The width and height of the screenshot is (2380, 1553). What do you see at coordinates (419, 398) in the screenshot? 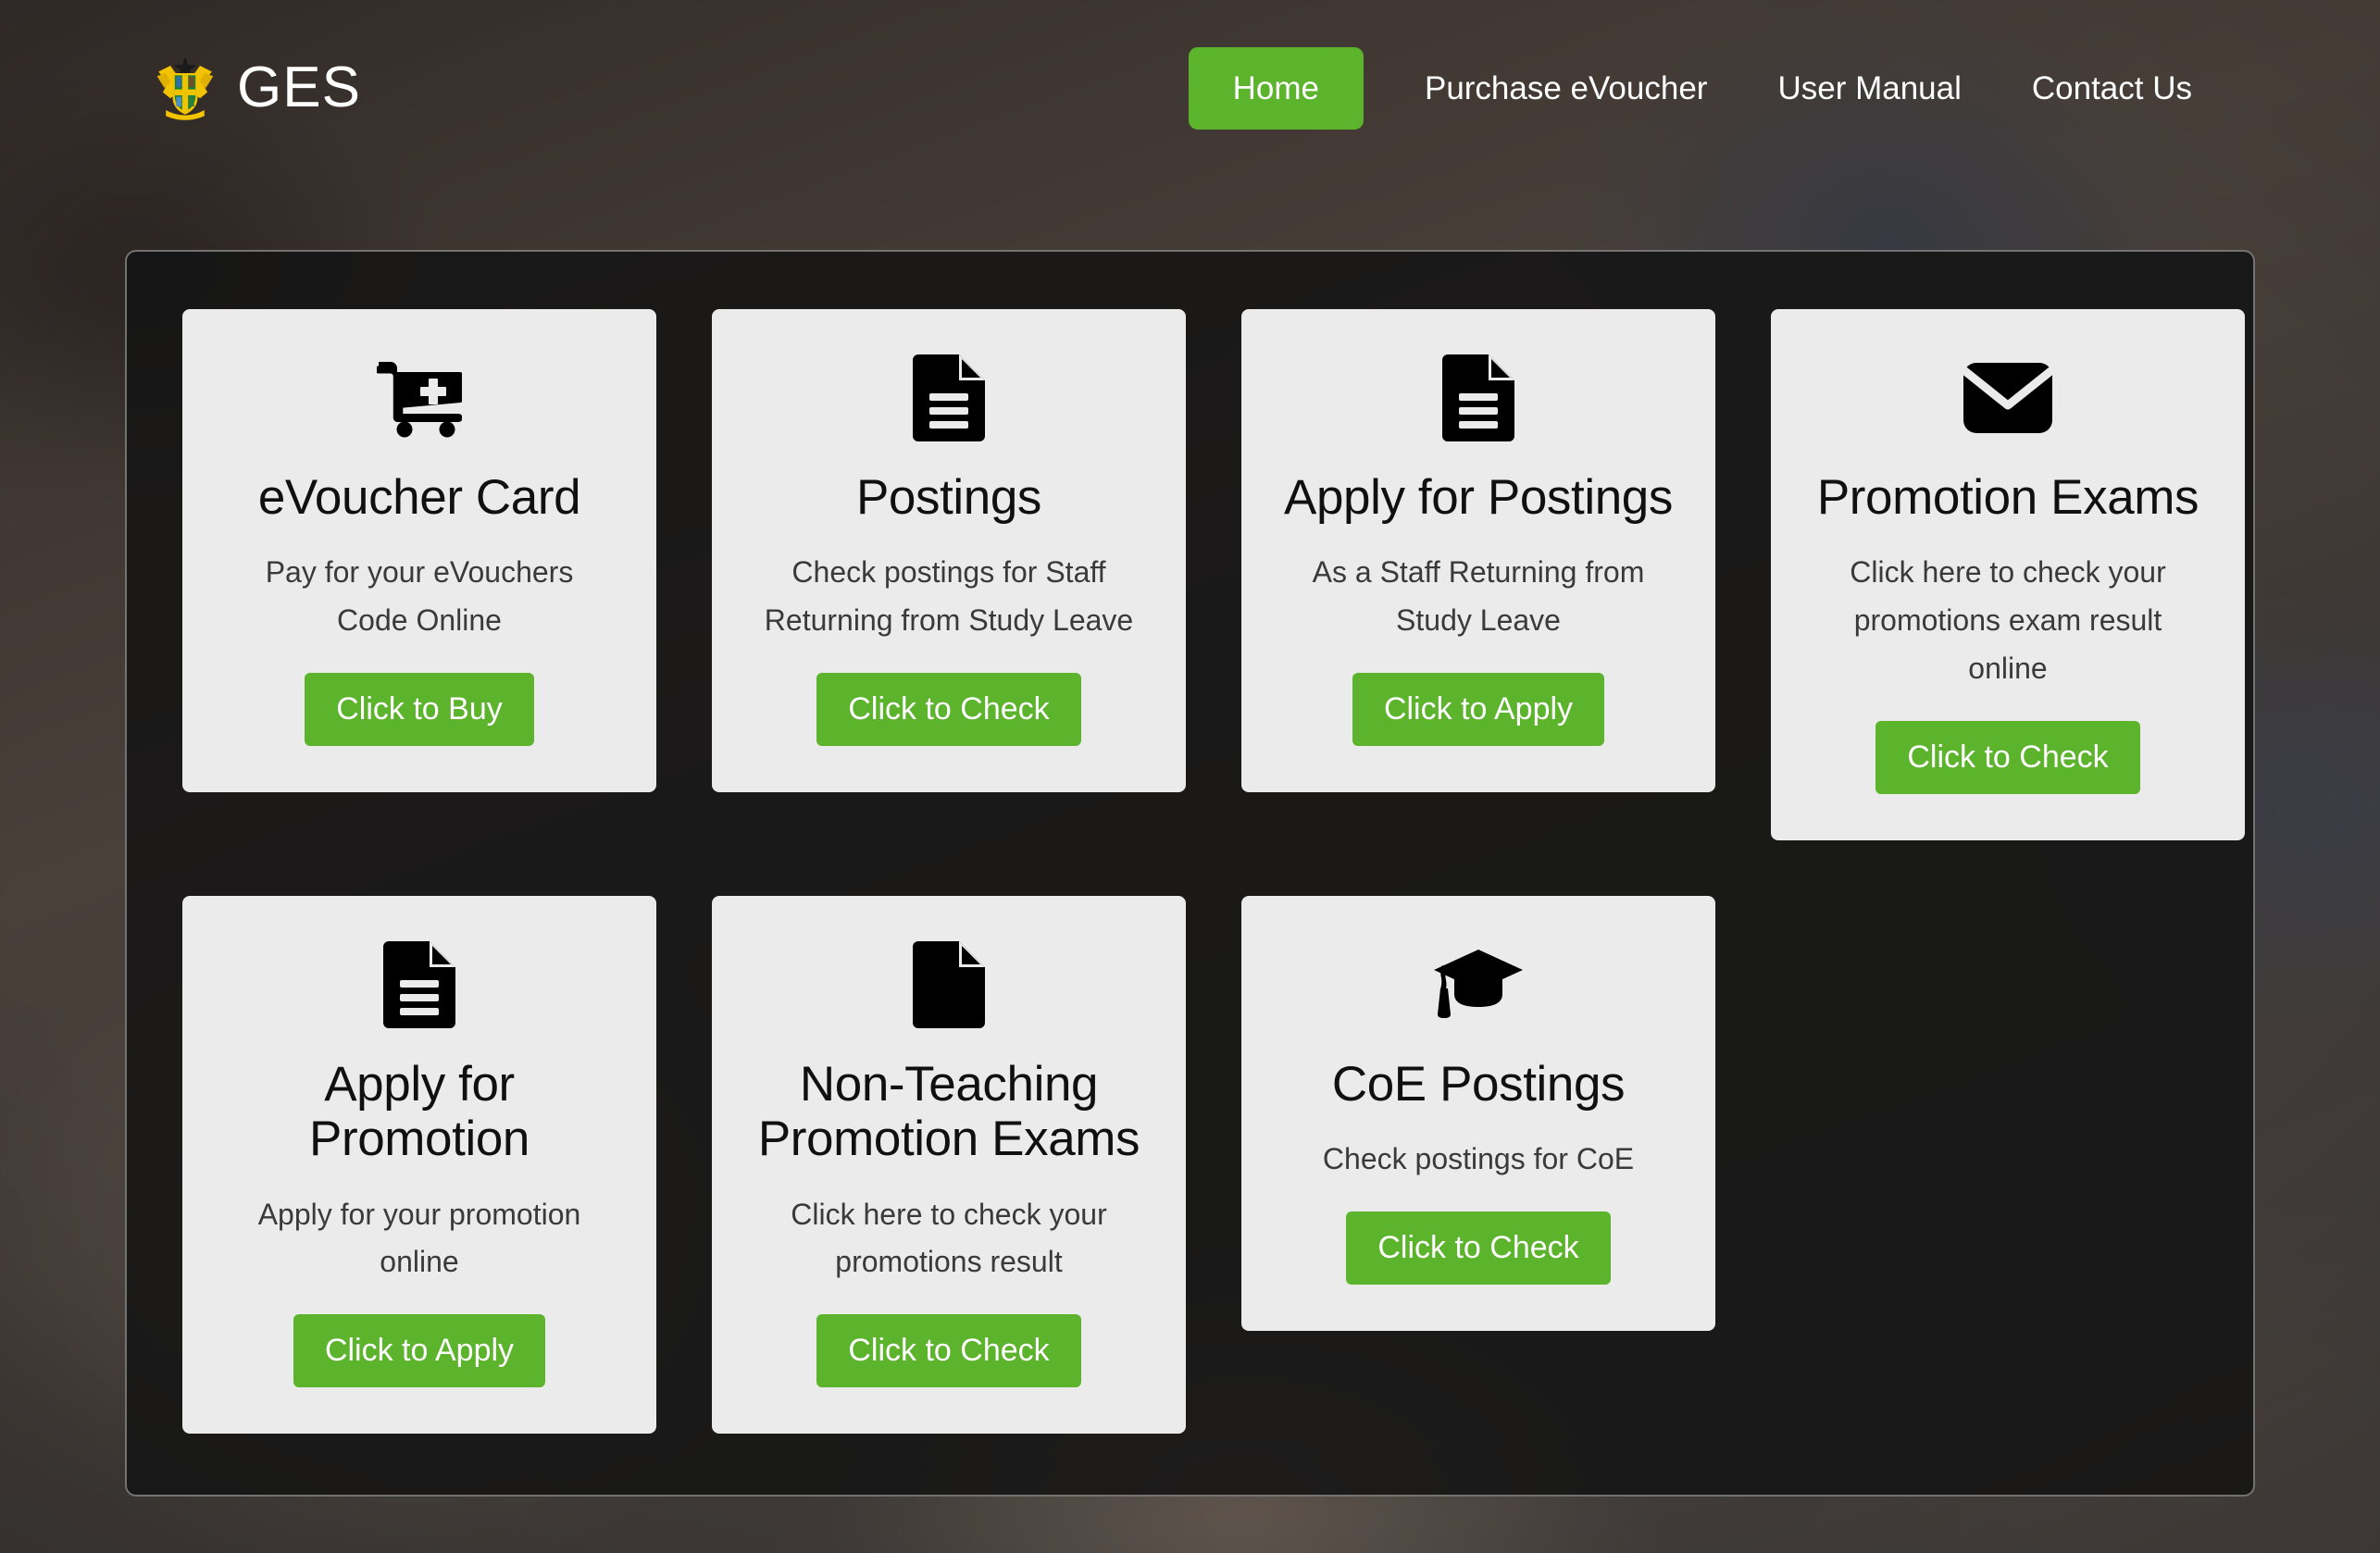
I see `cart-plus-icon` at bounding box center [419, 398].